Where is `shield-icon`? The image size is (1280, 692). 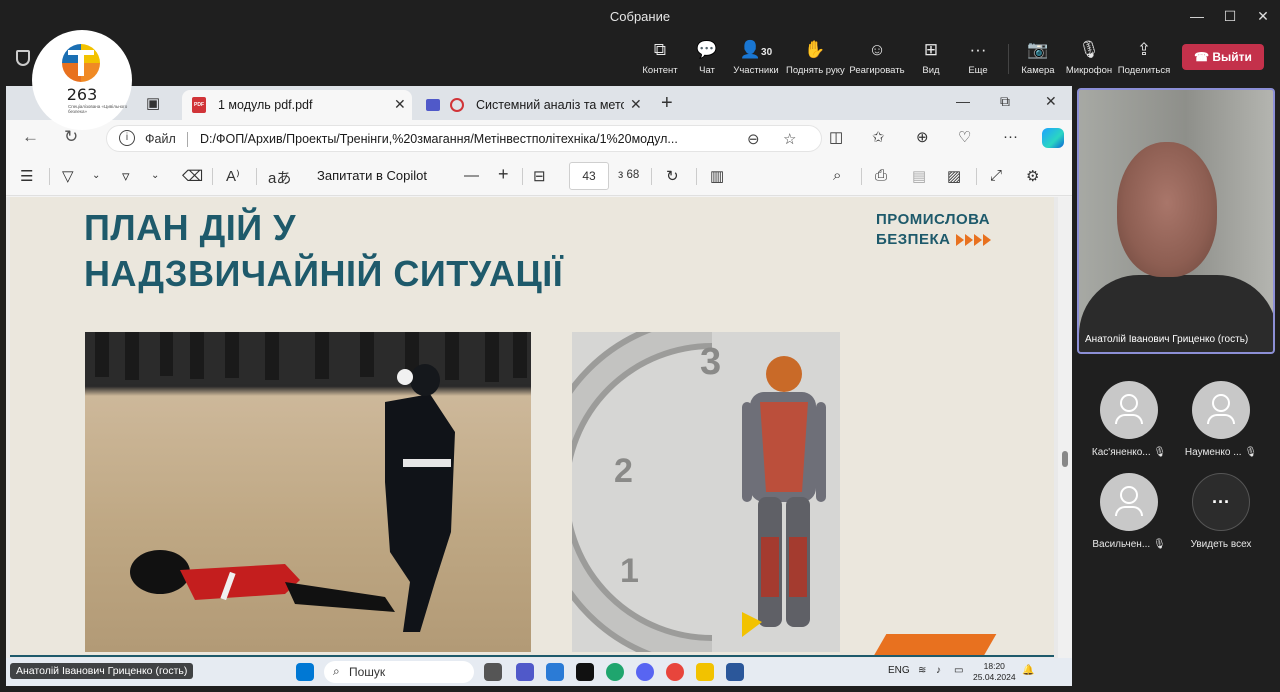 shield-icon is located at coordinates (23, 58).